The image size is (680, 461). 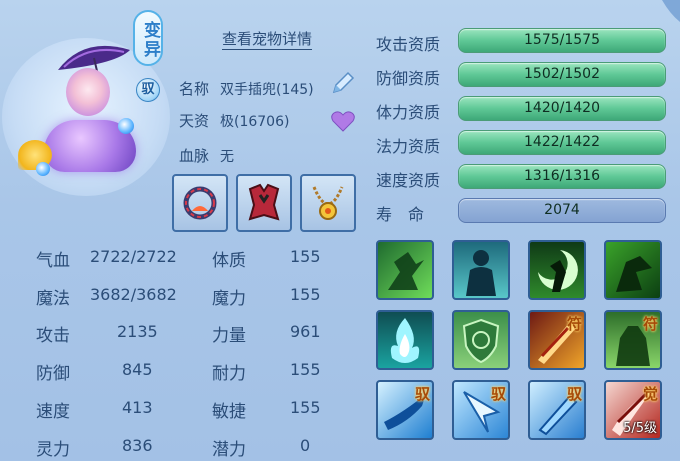 What do you see at coordinates (148, 38) in the screenshot?
I see `variant-badge: 变异` at bounding box center [148, 38].